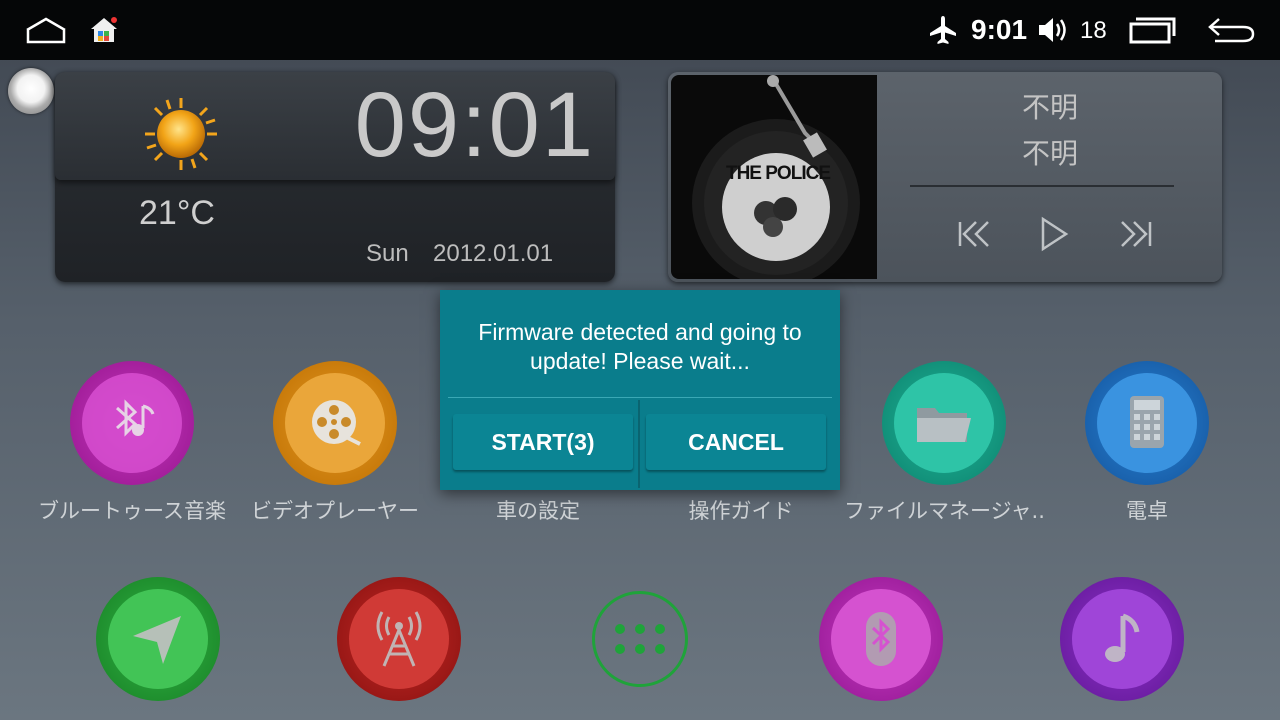  What do you see at coordinates (639, 444) in the screenshot?
I see `dialog-button-divider` at bounding box center [639, 444].